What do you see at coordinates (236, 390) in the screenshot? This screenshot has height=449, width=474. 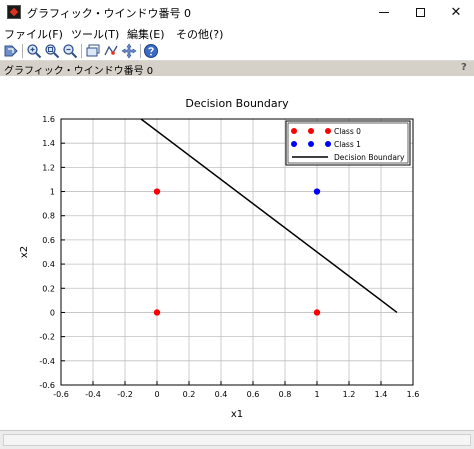 I see `x-axis-ticks: -0.6 -0.4 -0.2 0 0.2 0.4 0.6 0.8 1 1.2 1.4 1.6` at bounding box center [236, 390].